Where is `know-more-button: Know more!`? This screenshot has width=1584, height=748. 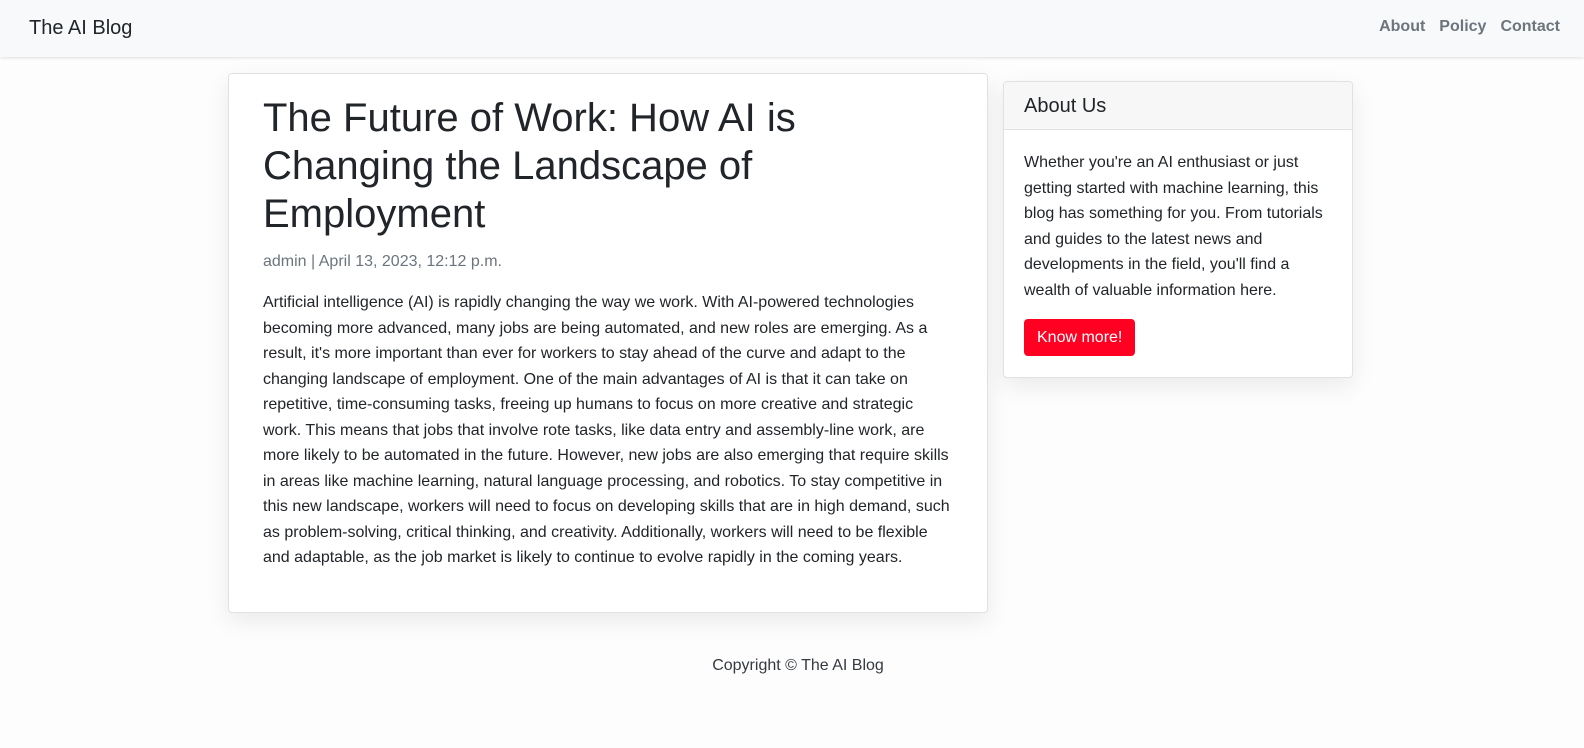 know-more-button: Know more! is located at coordinates (1080, 337).